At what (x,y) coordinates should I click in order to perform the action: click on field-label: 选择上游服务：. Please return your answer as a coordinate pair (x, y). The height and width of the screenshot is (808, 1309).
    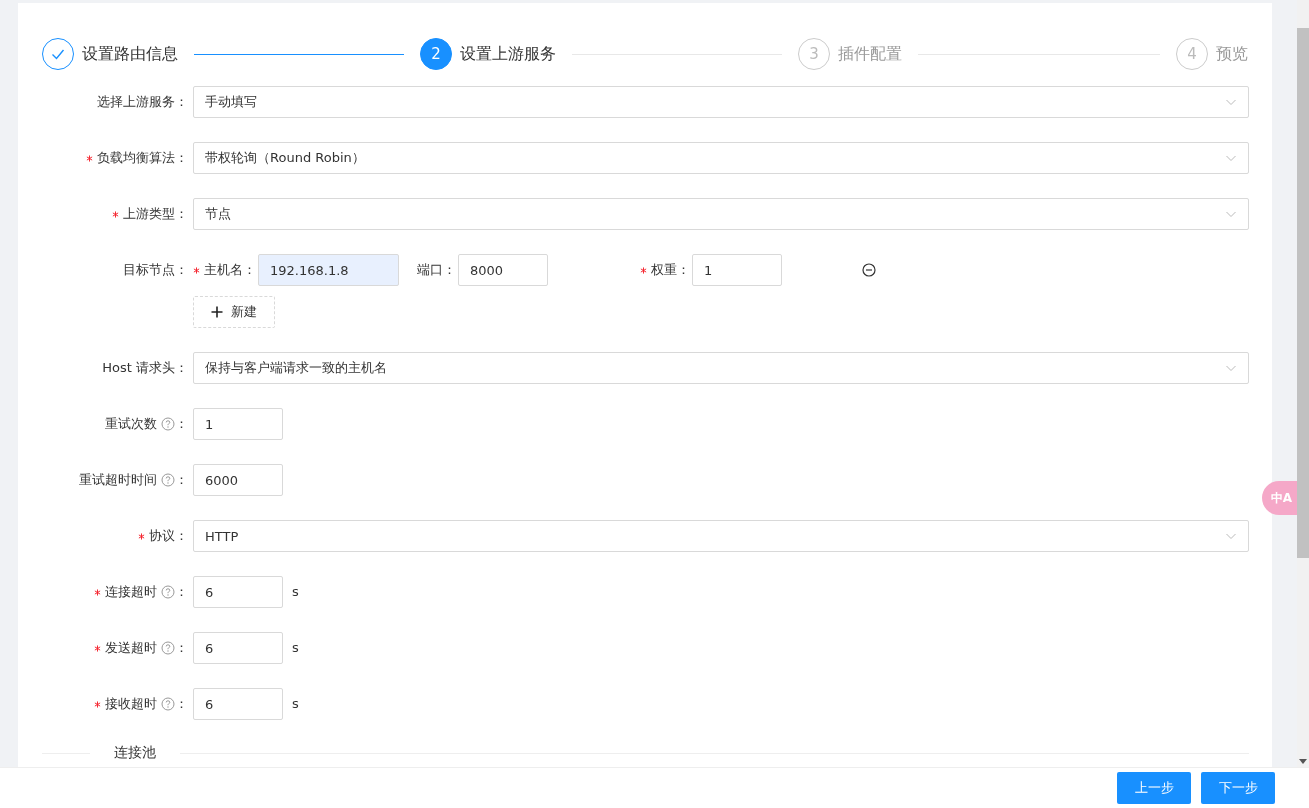
    Looking at the image, I should click on (142, 102).